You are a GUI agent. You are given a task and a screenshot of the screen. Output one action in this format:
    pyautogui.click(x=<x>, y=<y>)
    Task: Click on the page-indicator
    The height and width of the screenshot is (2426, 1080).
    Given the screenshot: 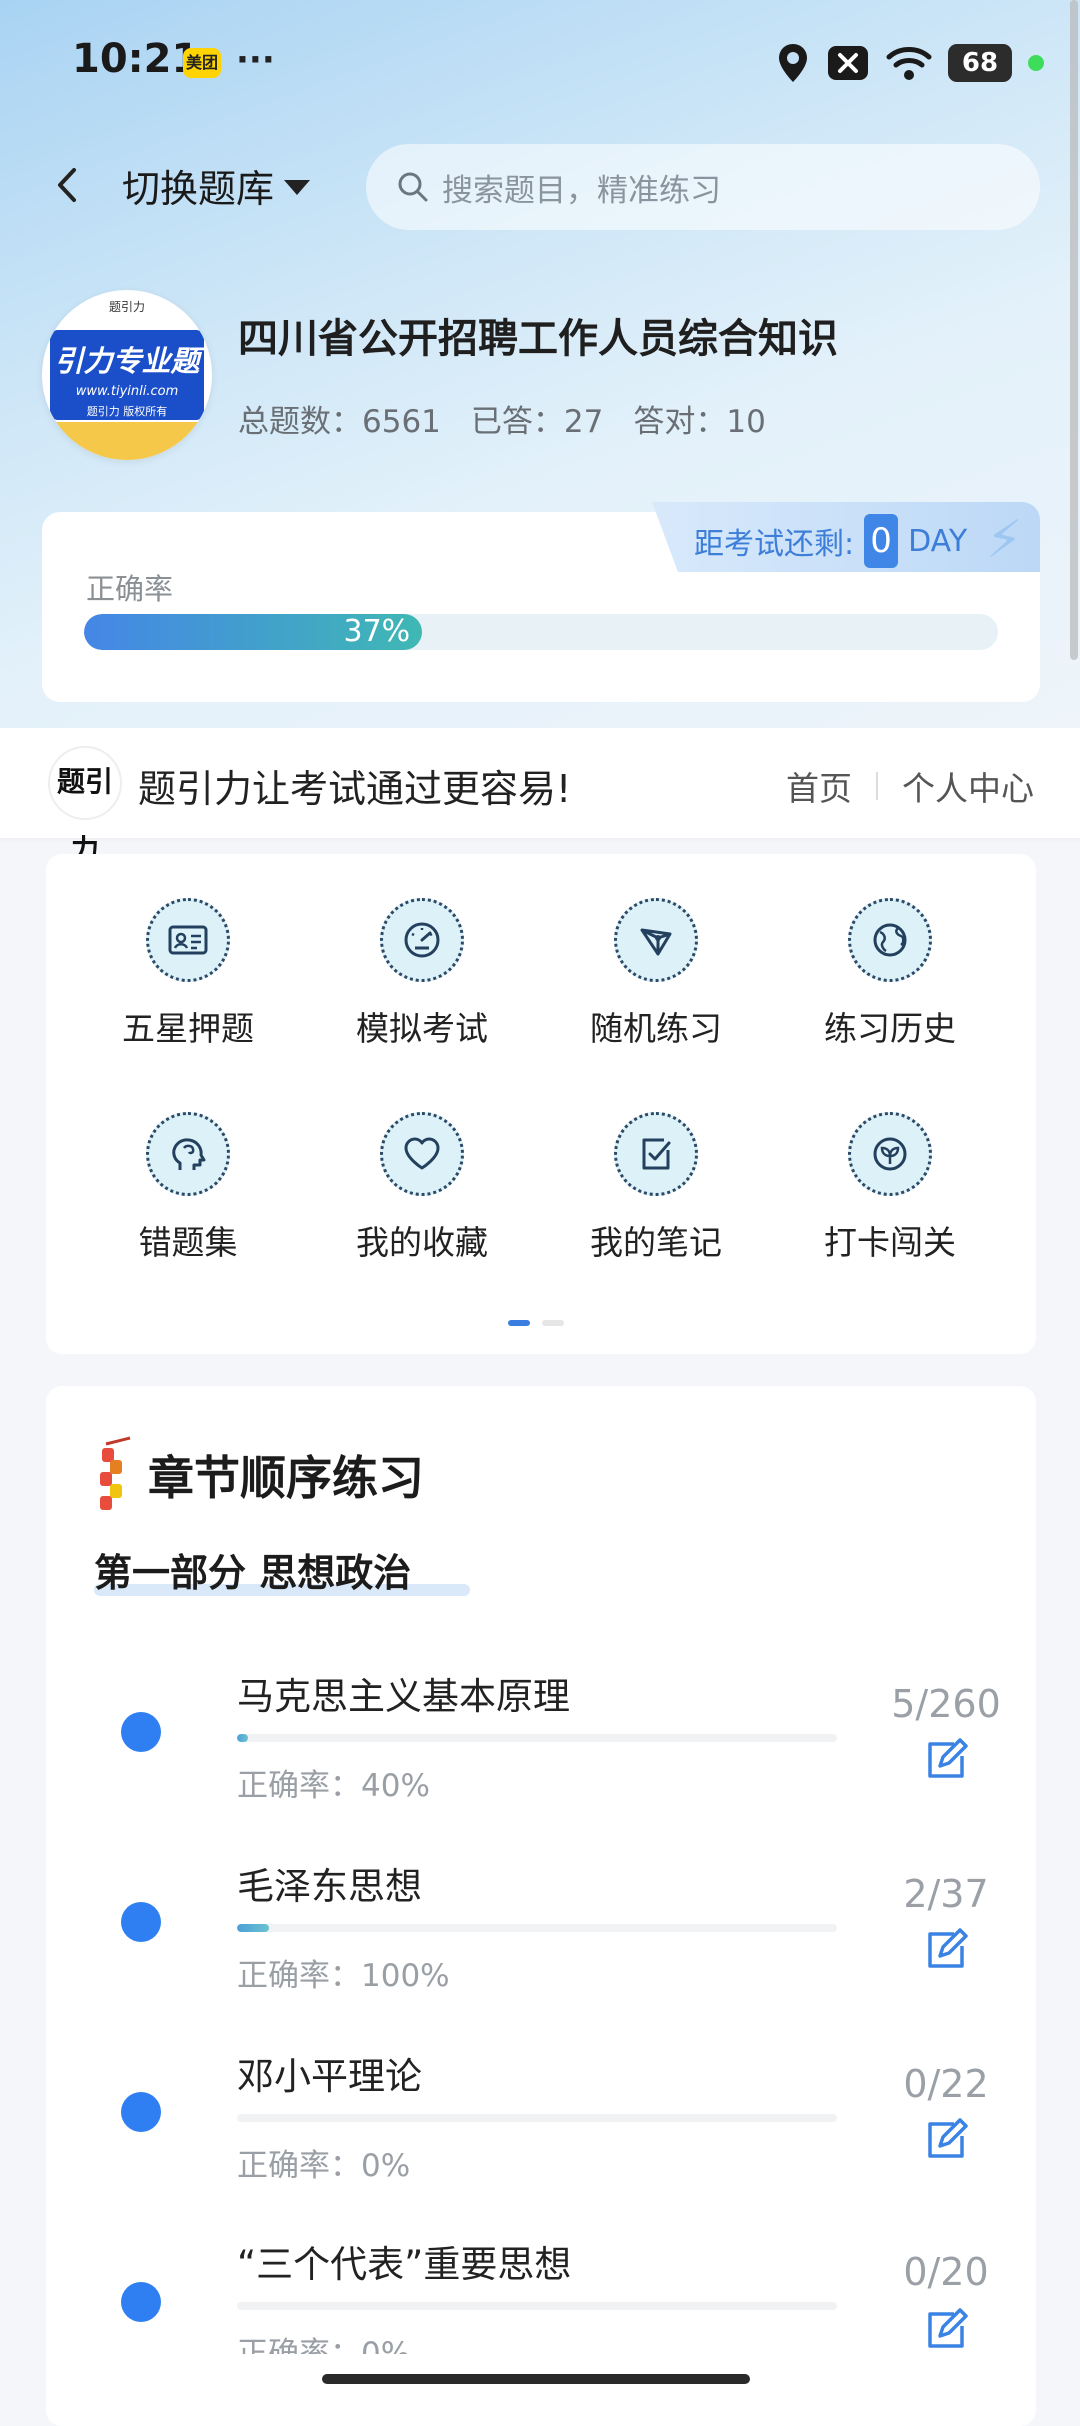 What is the action you would take?
    pyautogui.click(x=536, y=1323)
    